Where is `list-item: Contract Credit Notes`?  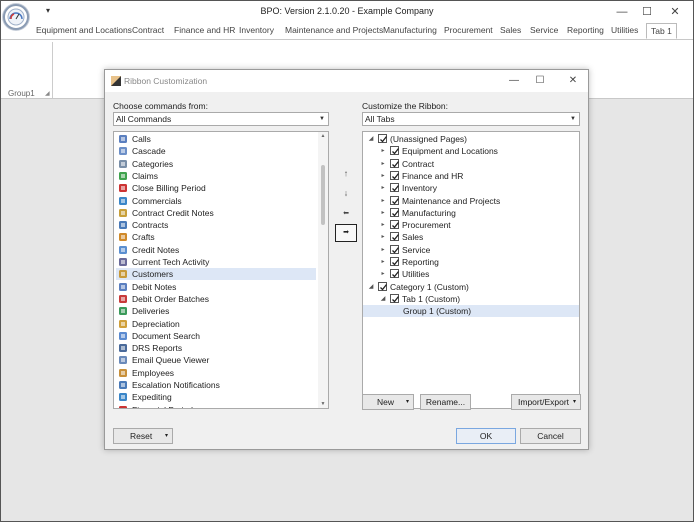 list-item: Contract Credit Notes is located at coordinates (216, 213).